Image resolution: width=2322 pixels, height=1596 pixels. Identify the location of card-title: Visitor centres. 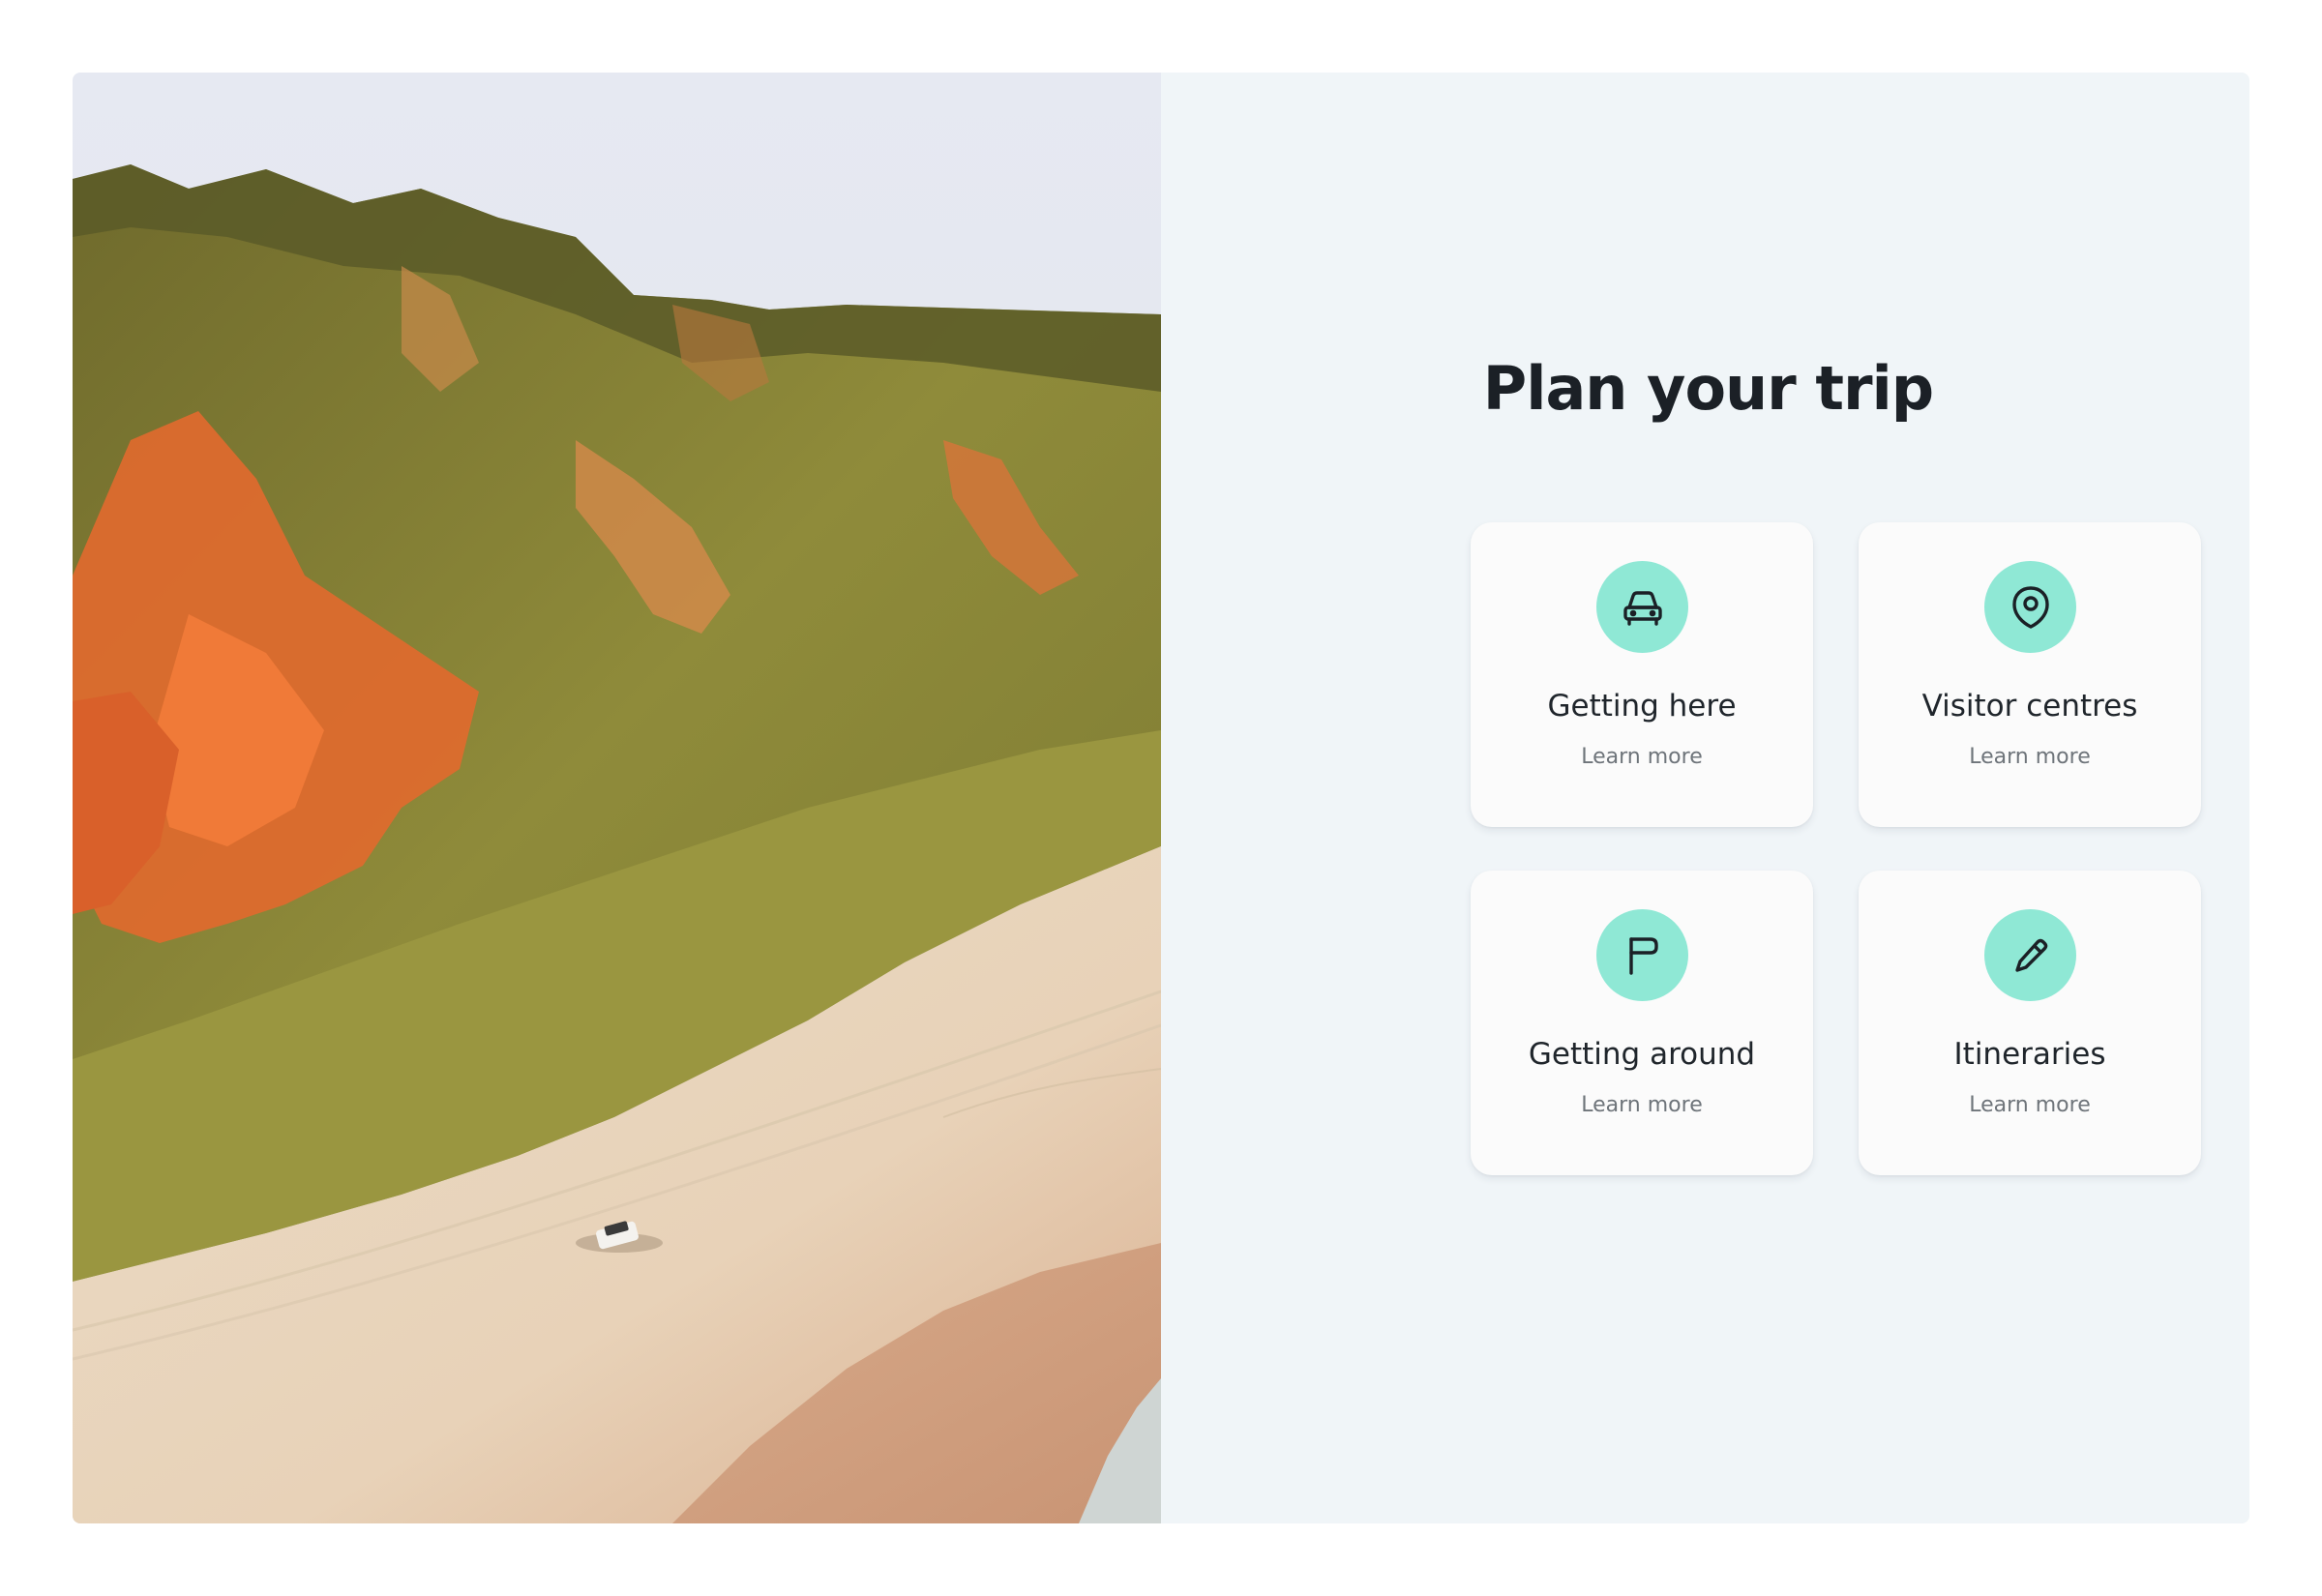
(2029, 706).